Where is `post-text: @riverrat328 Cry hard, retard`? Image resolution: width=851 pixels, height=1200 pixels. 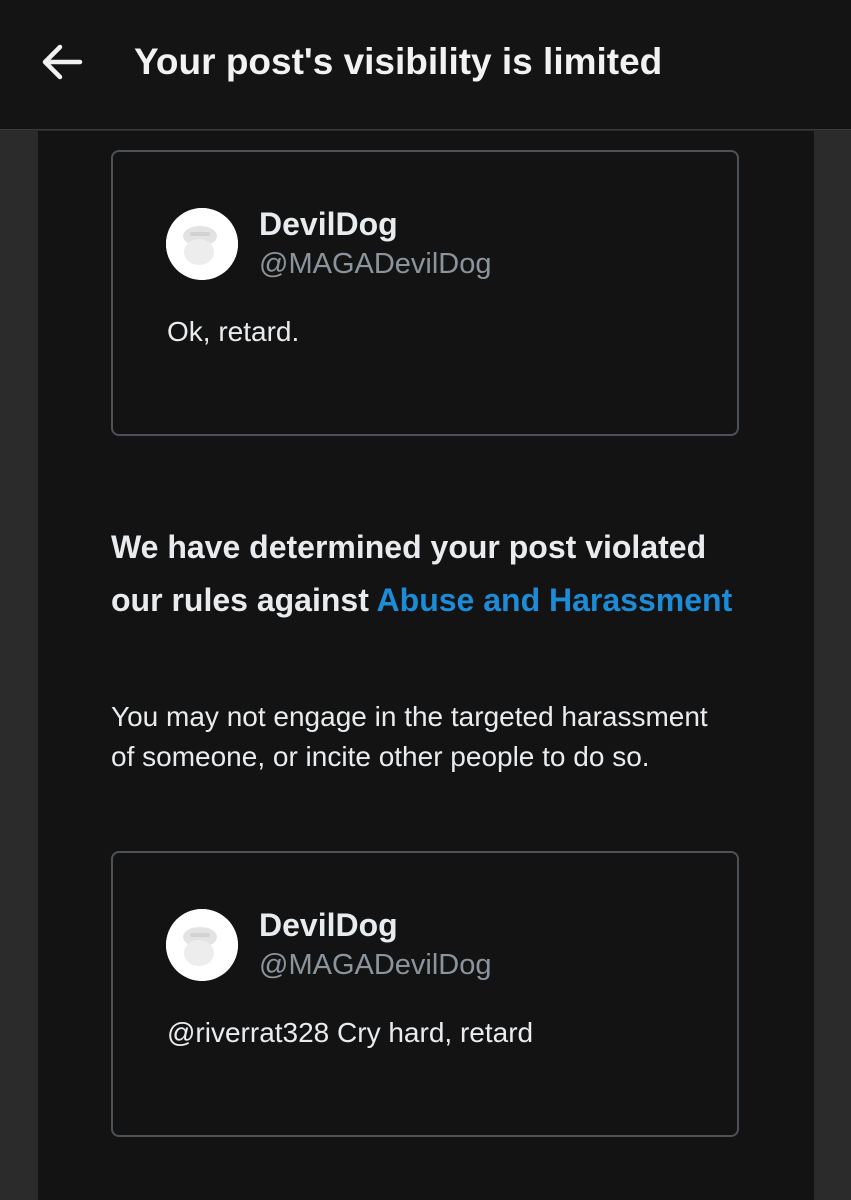
post-text: @riverrat328 Cry hard, retard is located at coordinates (350, 1032).